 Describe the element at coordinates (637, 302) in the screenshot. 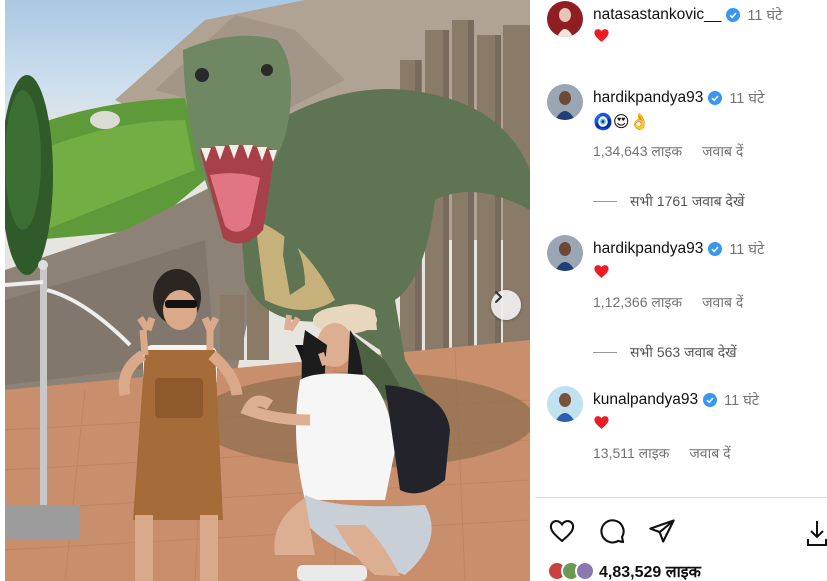

I see `comment-likes: 1,12,366 लाइक` at that location.